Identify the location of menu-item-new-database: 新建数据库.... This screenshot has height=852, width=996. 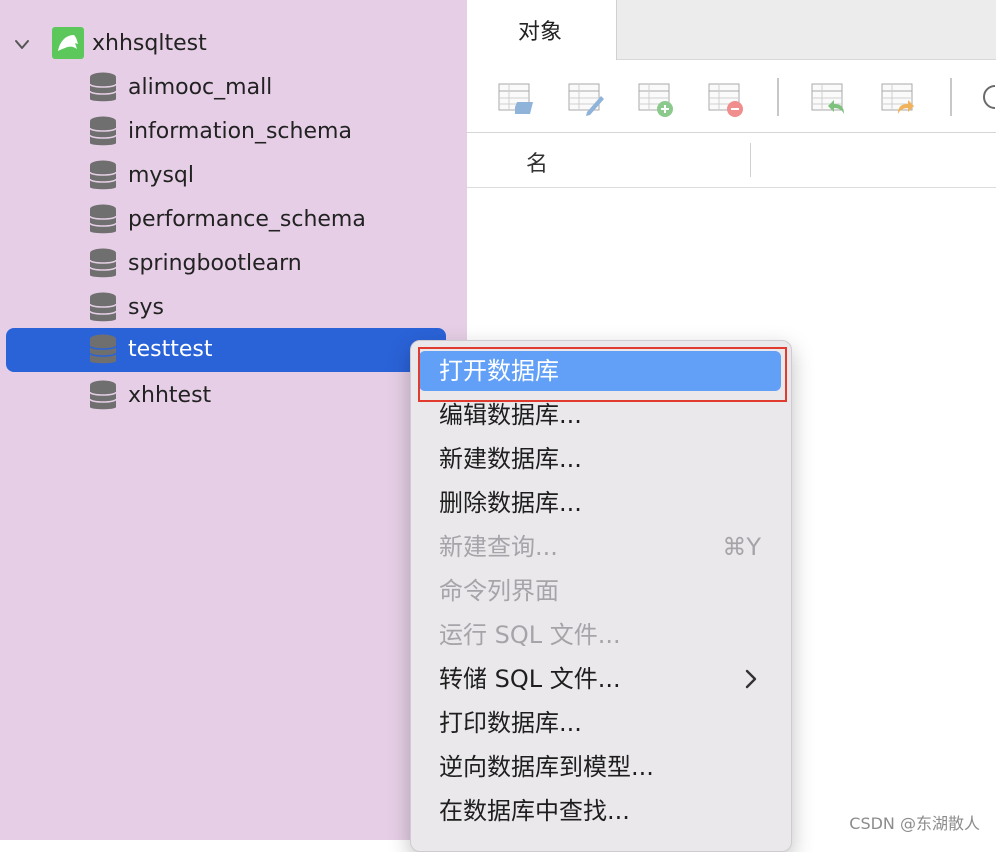
(600, 459).